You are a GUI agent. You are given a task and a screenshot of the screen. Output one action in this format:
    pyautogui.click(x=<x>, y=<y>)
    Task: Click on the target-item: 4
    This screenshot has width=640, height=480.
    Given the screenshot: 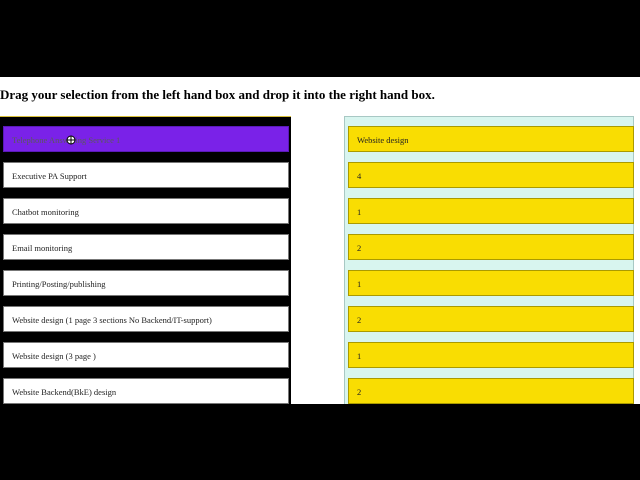 What is the action you would take?
    pyautogui.click(x=491, y=175)
    